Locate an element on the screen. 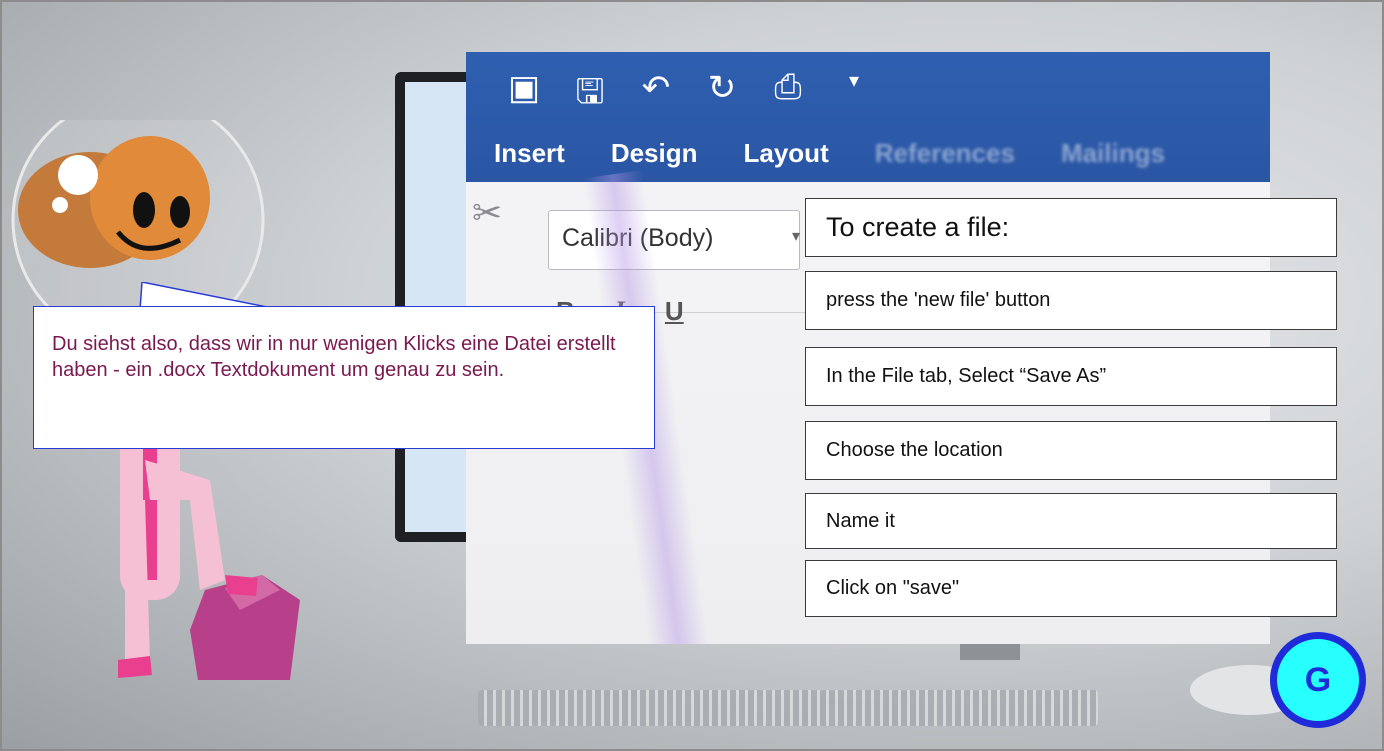 The image size is (1384, 751). tab-design: Design is located at coordinates (654, 153).